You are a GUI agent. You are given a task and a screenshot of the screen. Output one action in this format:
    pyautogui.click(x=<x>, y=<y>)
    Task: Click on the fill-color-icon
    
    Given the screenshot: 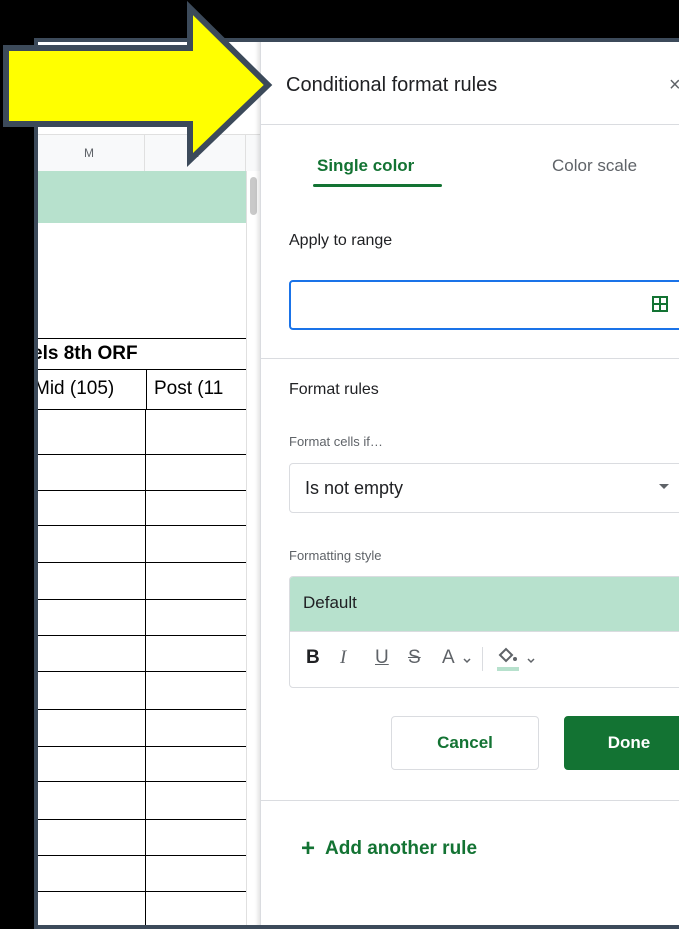 What is the action you would take?
    pyautogui.click(x=509, y=659)
    